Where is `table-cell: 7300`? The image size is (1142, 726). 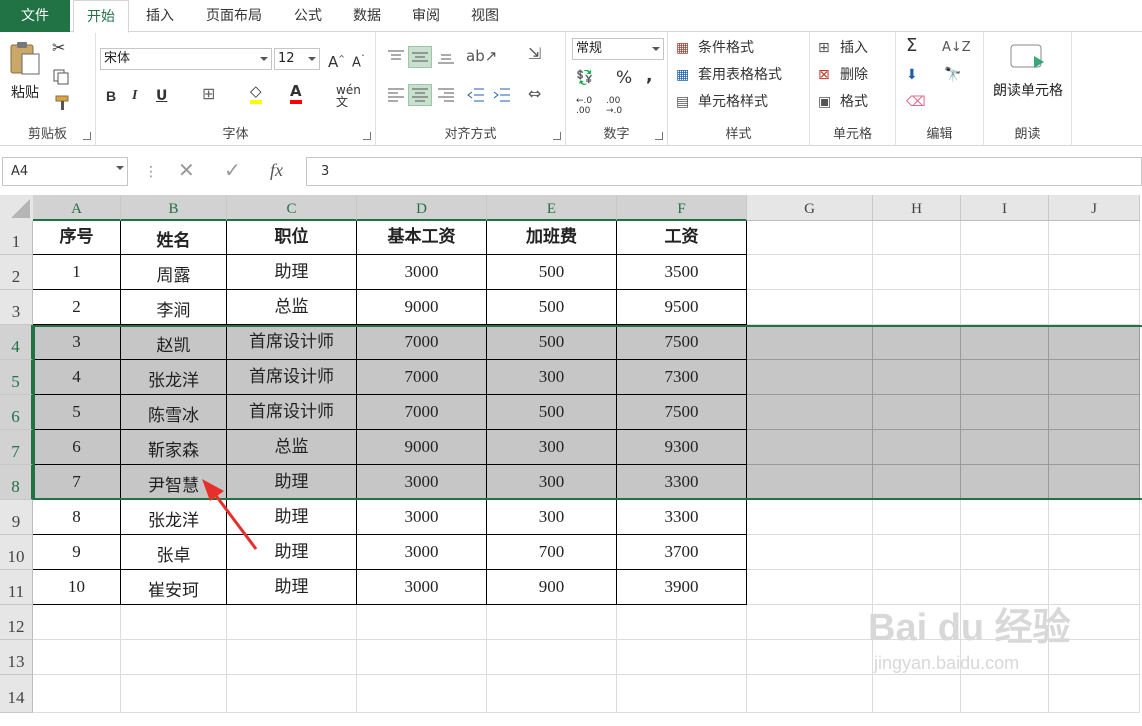 table-cell: 7300 is located at coordinates (682, 377).